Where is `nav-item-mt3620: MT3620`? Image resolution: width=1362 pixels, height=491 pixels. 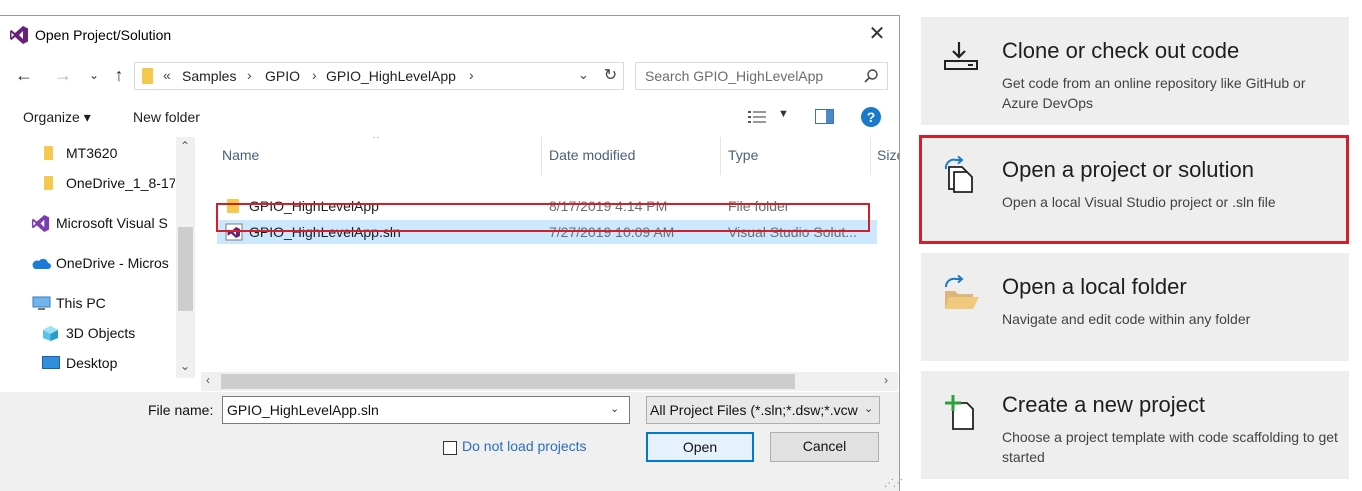 nav-item-mt3620: MT3620 is located at coordinates (87, 153).